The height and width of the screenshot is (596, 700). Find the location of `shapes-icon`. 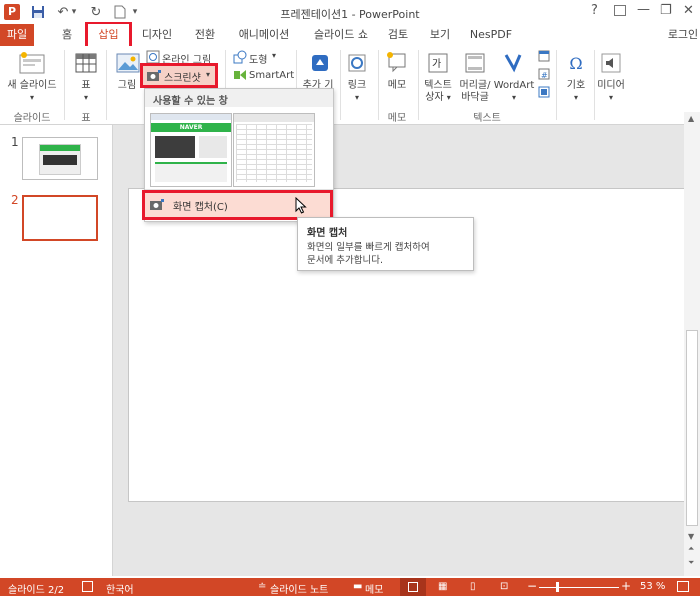

shapes-icon is located at coordinates (240, 57).